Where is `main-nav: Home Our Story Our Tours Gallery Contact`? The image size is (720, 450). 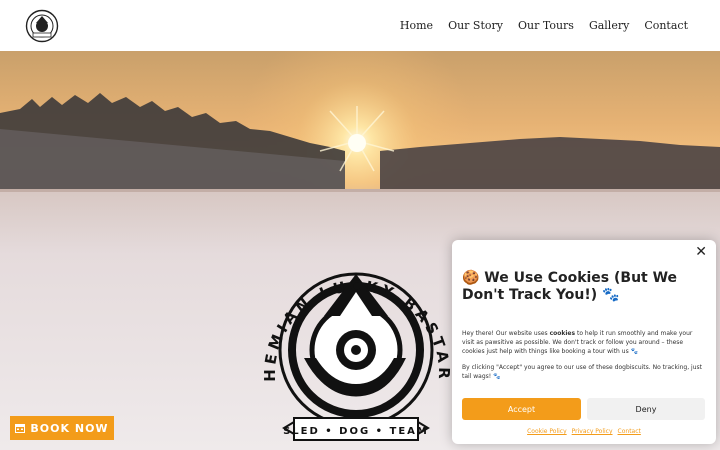
main-nav: Home Our Story Our Tours Gallery Contact is located at coordinates (544, 25).